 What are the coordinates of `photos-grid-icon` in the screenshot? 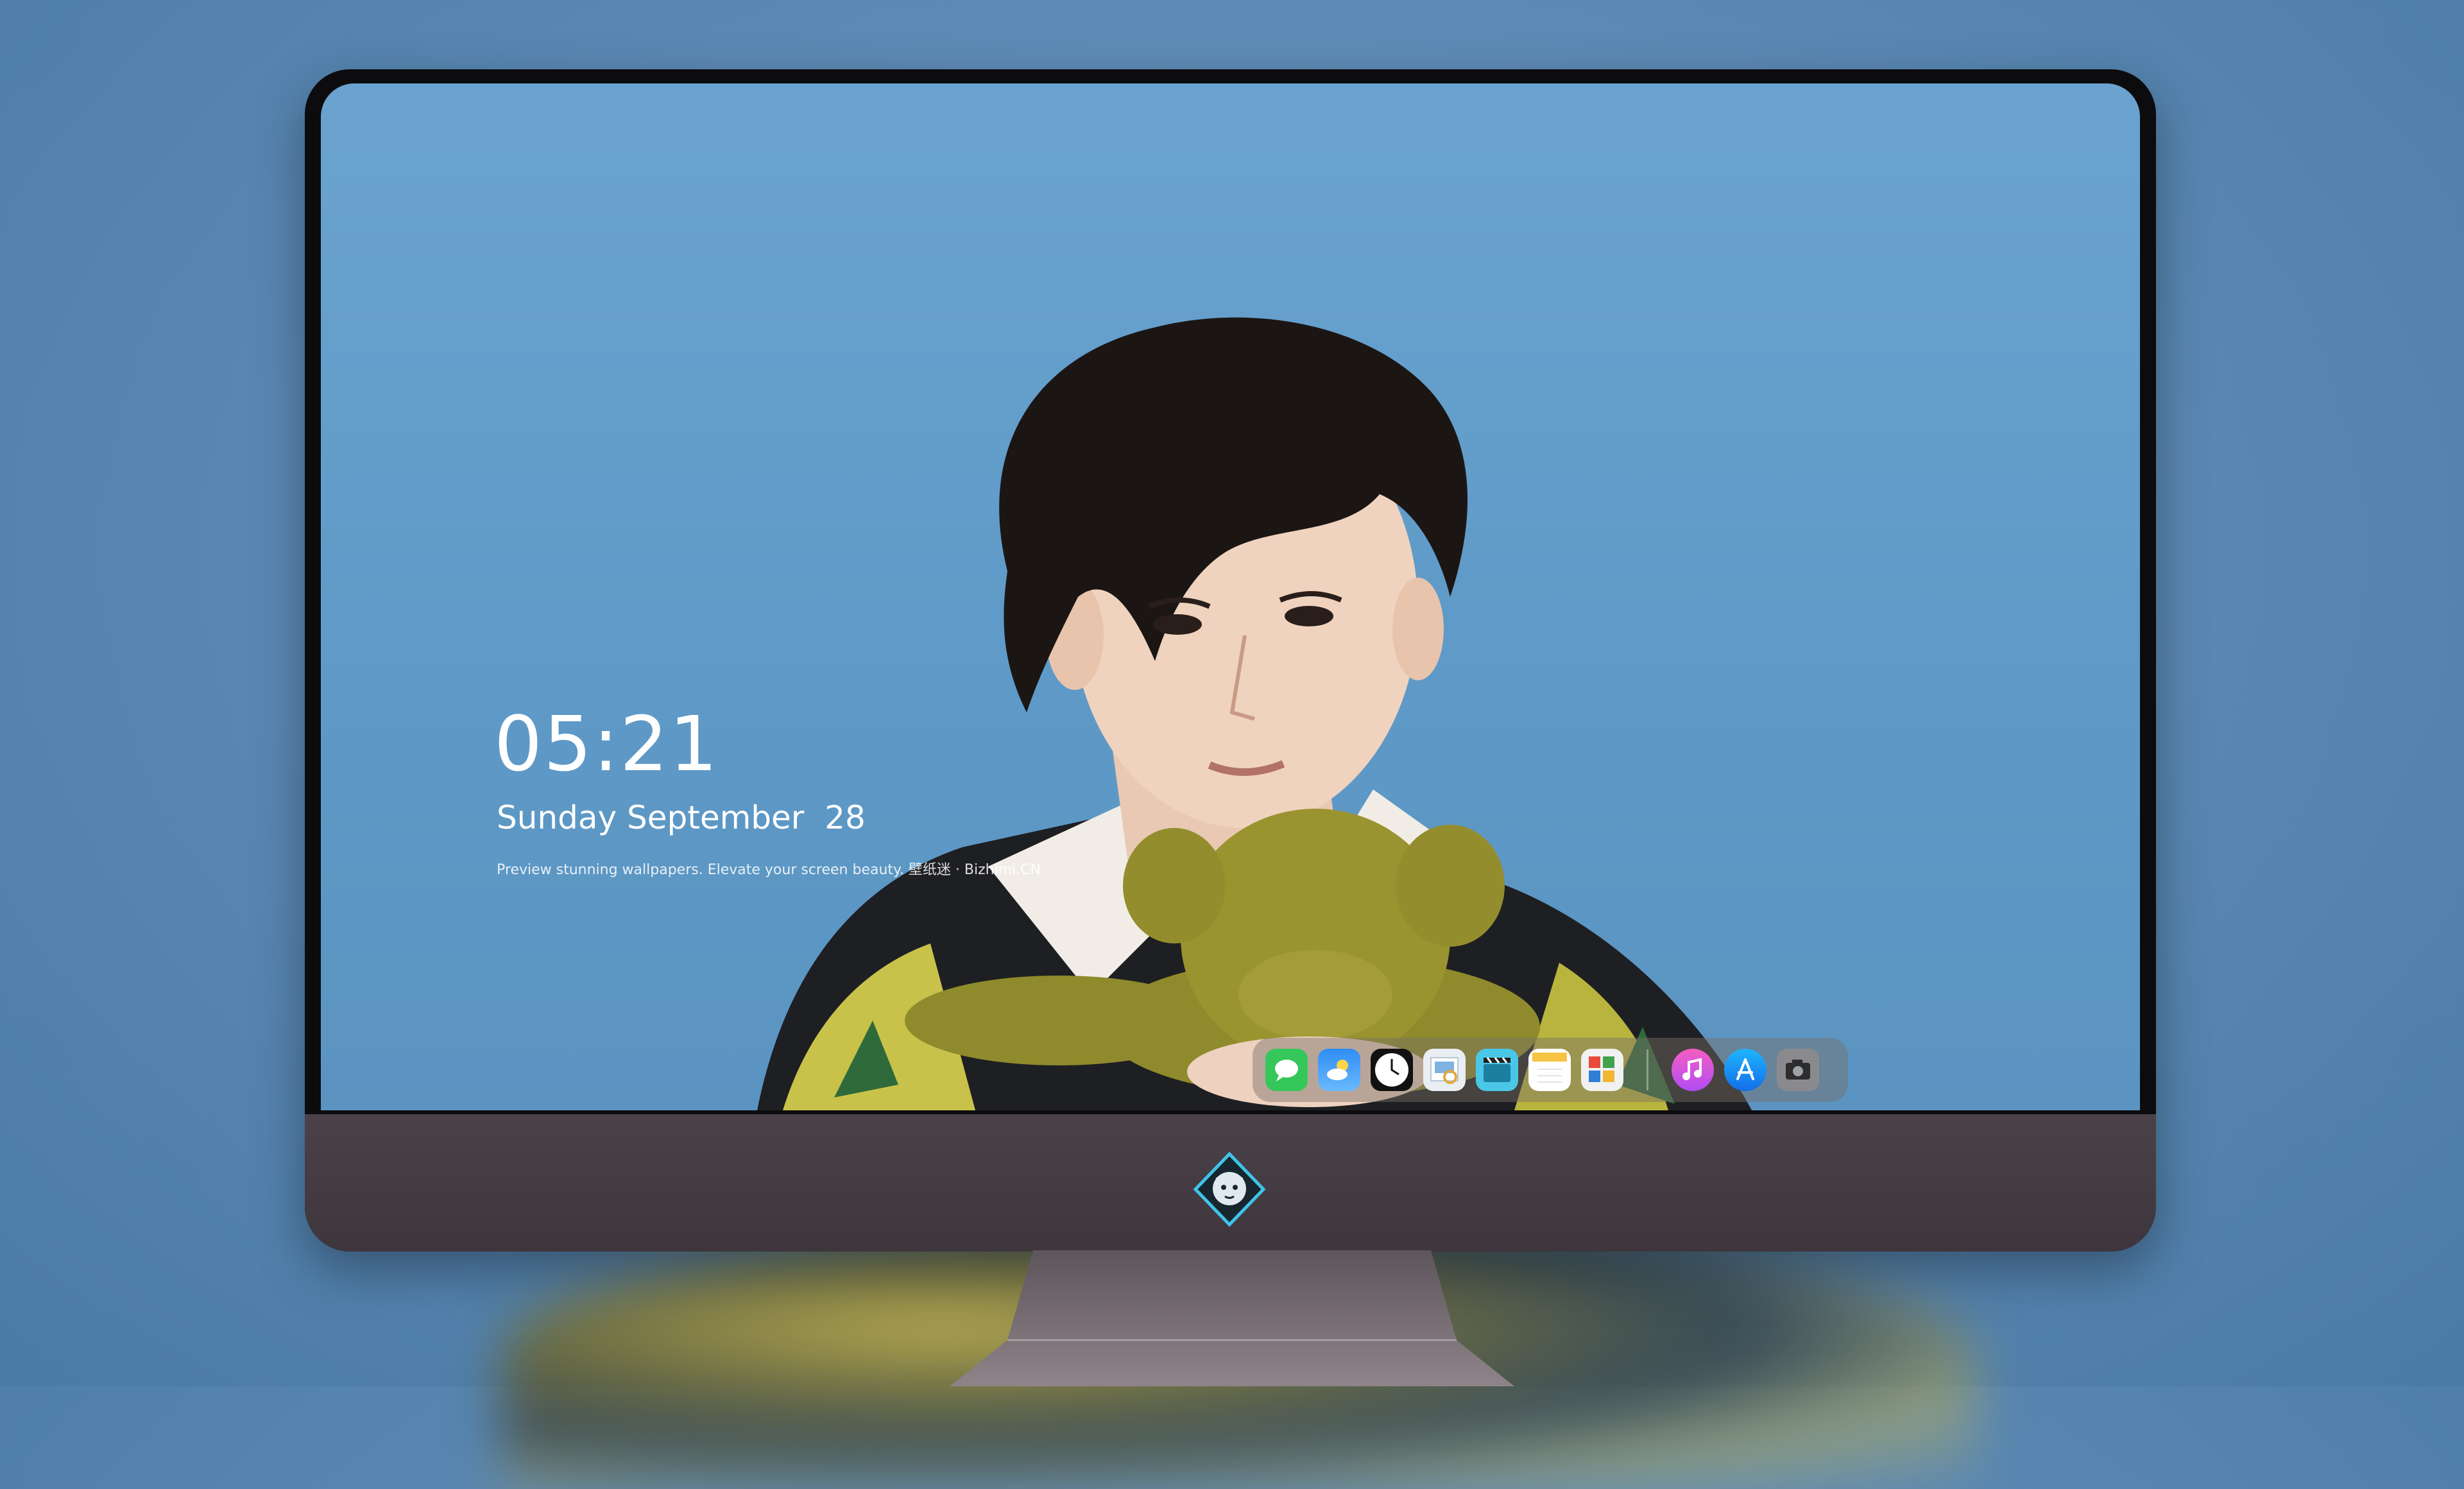 It's located at (1602, 1070).